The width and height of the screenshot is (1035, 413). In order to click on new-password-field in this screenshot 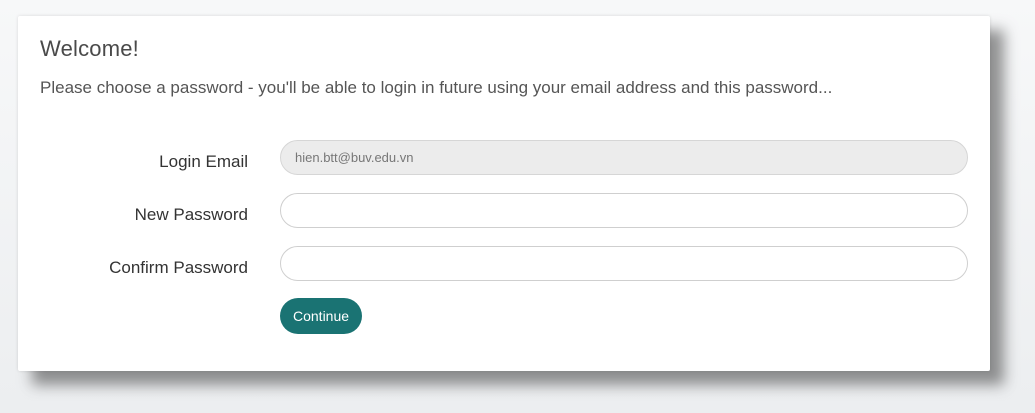, I will do `click(624, 210)`.